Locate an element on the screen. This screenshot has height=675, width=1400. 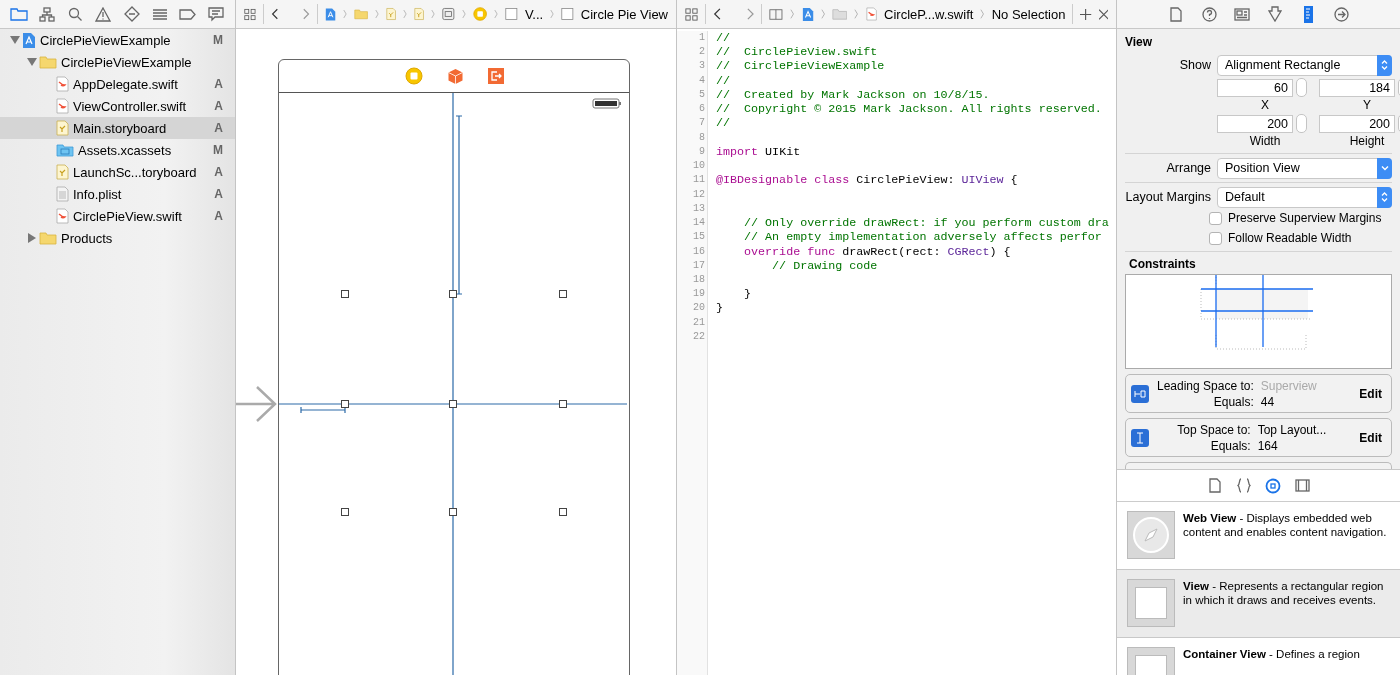
line-number: 4 is located at coordinates (701, 80).